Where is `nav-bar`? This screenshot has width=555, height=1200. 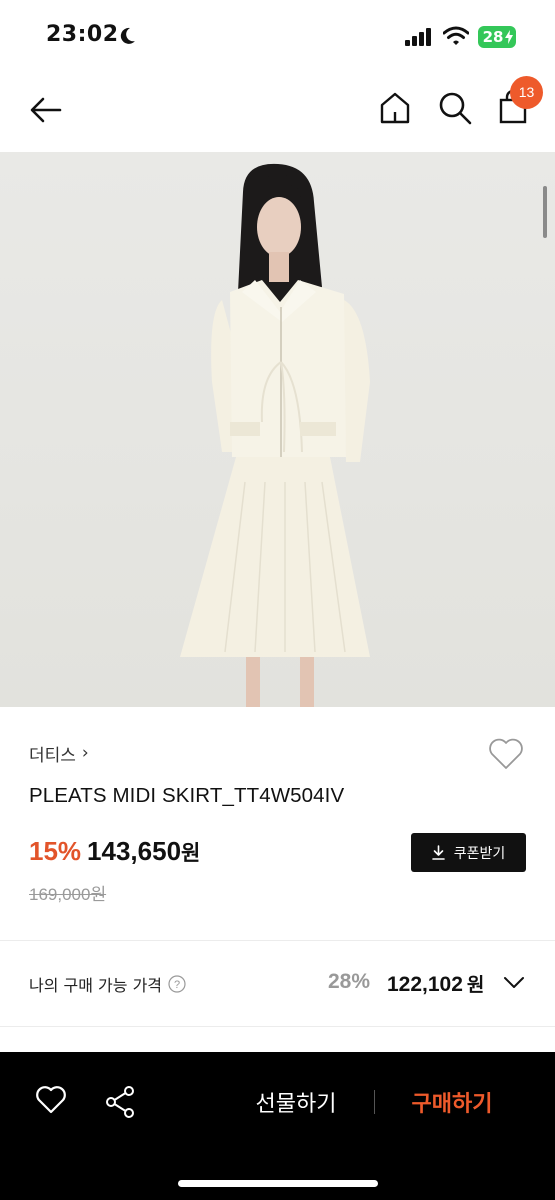
nav-bar is located at coordinates (277, 111).